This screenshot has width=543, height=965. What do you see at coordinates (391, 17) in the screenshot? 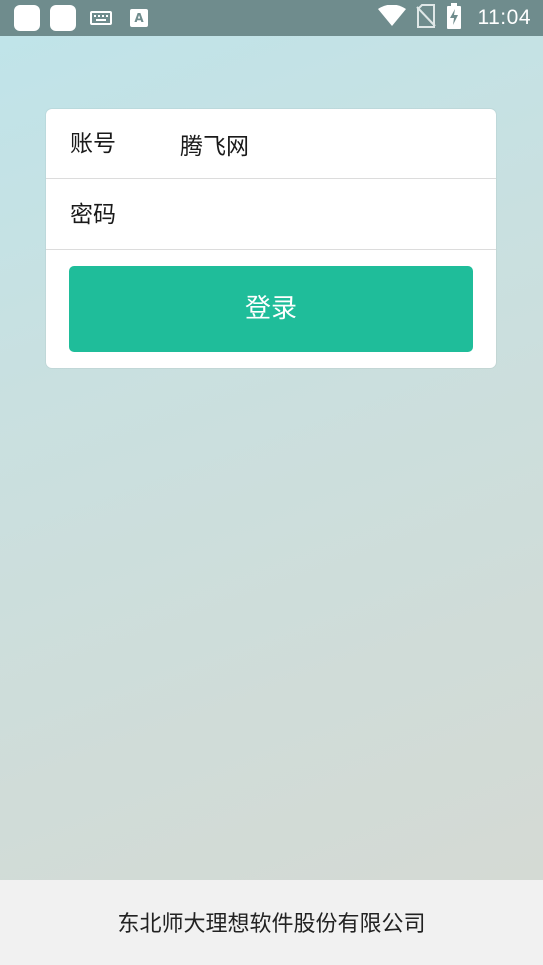
I see `wifi-icon` at bounding box center [391, 17].